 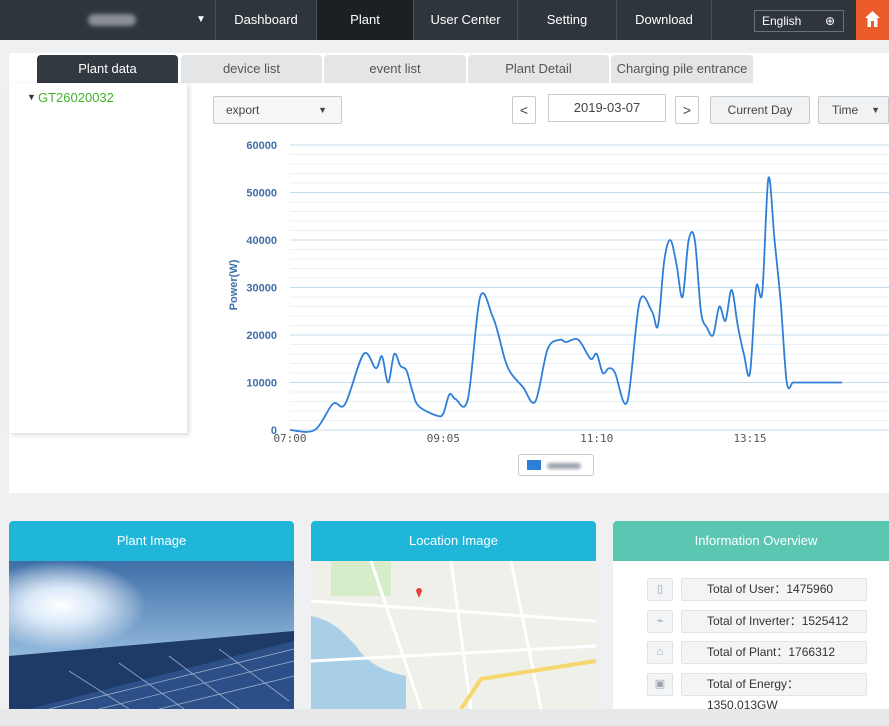 I want to click on card-title: Plant Image, so click(x=151, y=541).